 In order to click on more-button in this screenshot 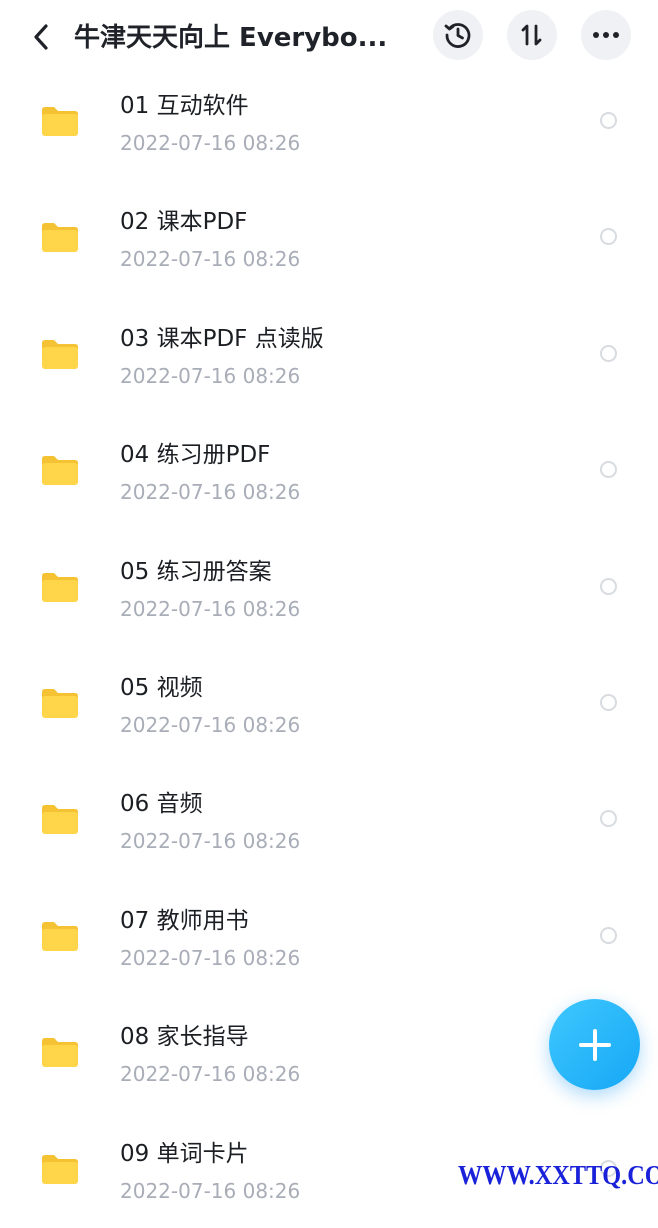, I will do `click(606, 35)`.